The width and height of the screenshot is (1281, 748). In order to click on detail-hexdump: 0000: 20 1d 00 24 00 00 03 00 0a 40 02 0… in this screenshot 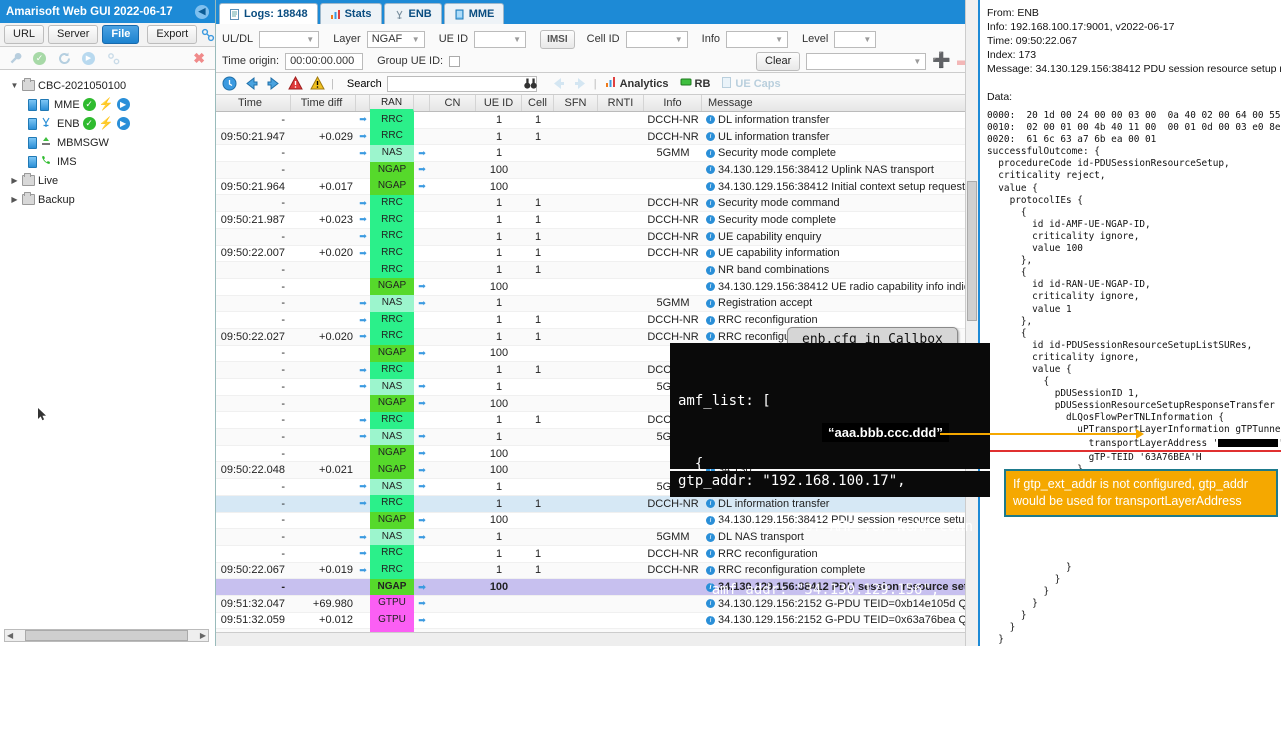, I will do `click(1130, 128)`.